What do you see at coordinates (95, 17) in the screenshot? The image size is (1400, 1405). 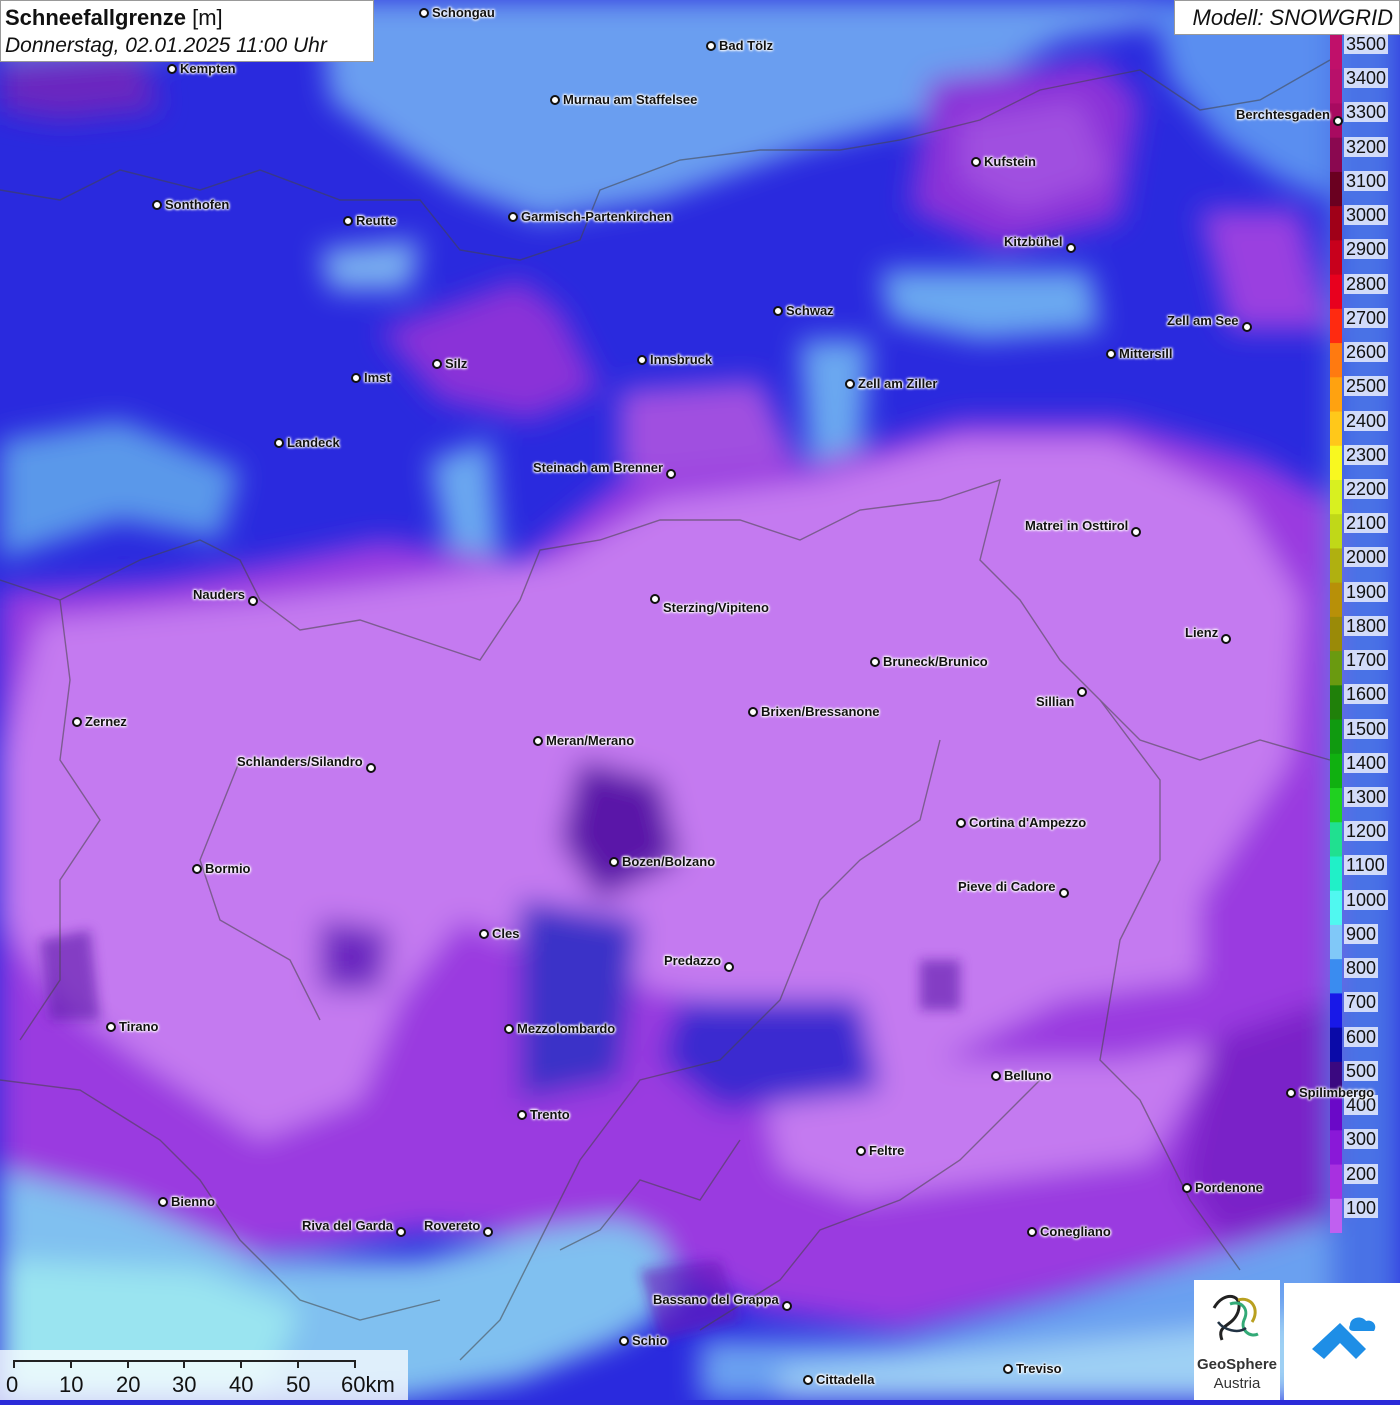 I see `map-title: Schneefallgrenze` at bounding box center [95, 17].